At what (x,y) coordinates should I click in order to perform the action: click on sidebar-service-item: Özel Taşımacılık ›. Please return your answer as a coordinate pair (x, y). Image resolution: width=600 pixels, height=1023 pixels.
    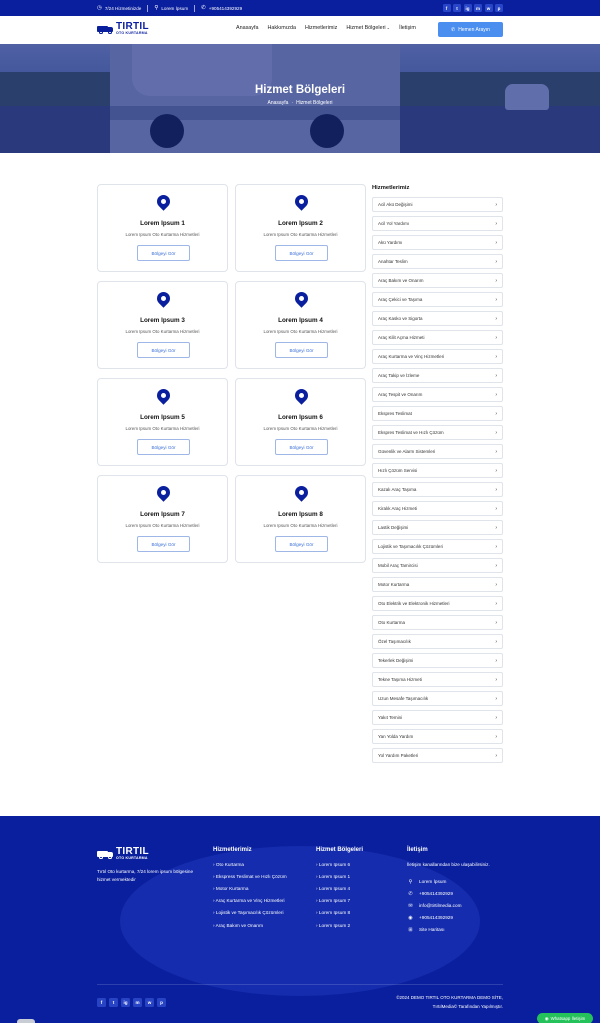
    Looking at the image, I should click on (437, 641).